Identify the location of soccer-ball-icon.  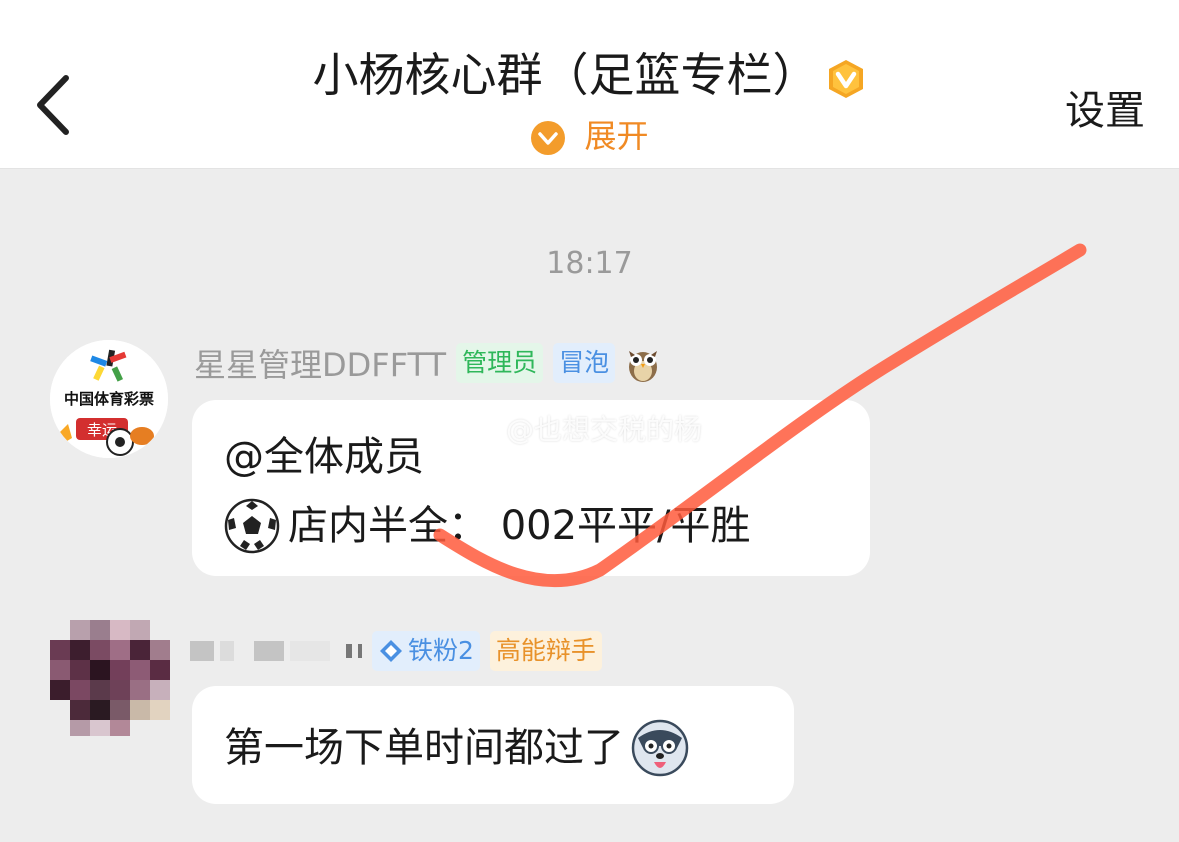
(252, 526).